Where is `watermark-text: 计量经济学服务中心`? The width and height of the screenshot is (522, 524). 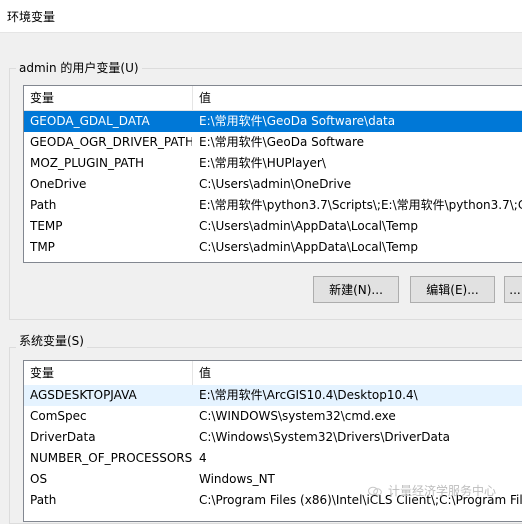 watermark-text: 计量经济学服务中心 is located at coordinates (442, 491).